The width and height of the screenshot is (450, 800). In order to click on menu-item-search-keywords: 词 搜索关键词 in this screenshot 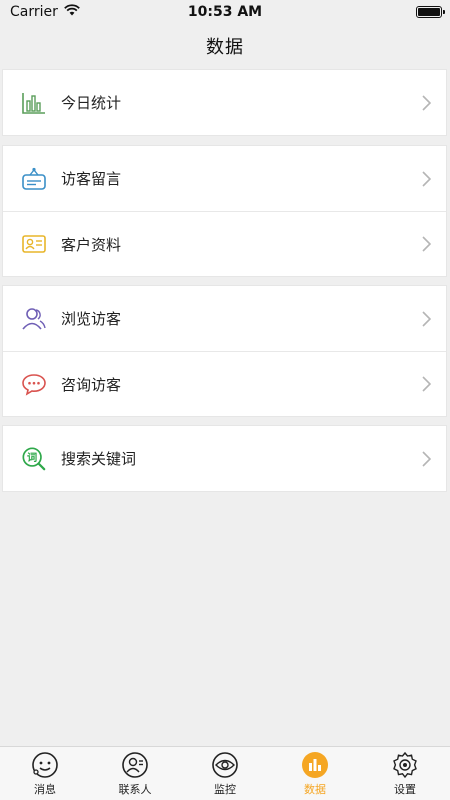, I will do `click(224, 458)`.